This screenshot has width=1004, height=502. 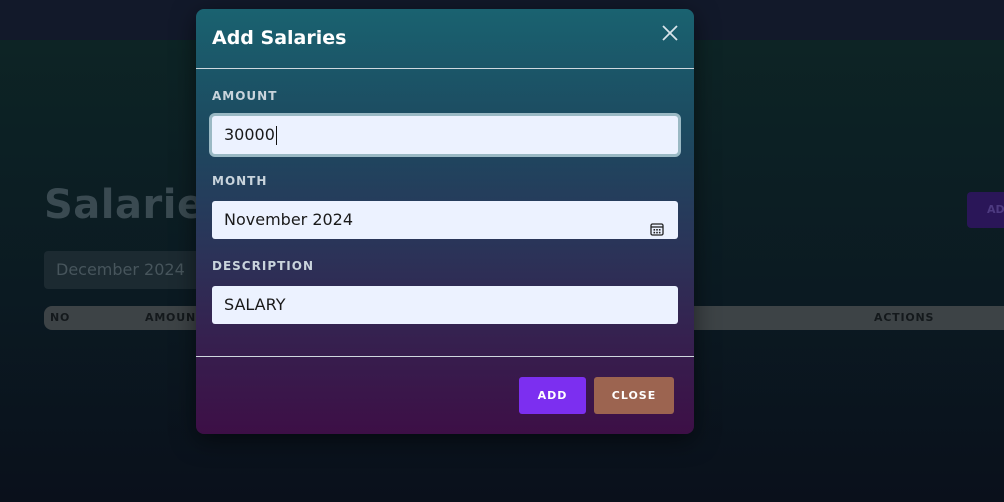 What do you see at coordinates (904, 317) in the screenshot?
I see `column-header-actions: ACTIONS` at bounding box center [904, 317].